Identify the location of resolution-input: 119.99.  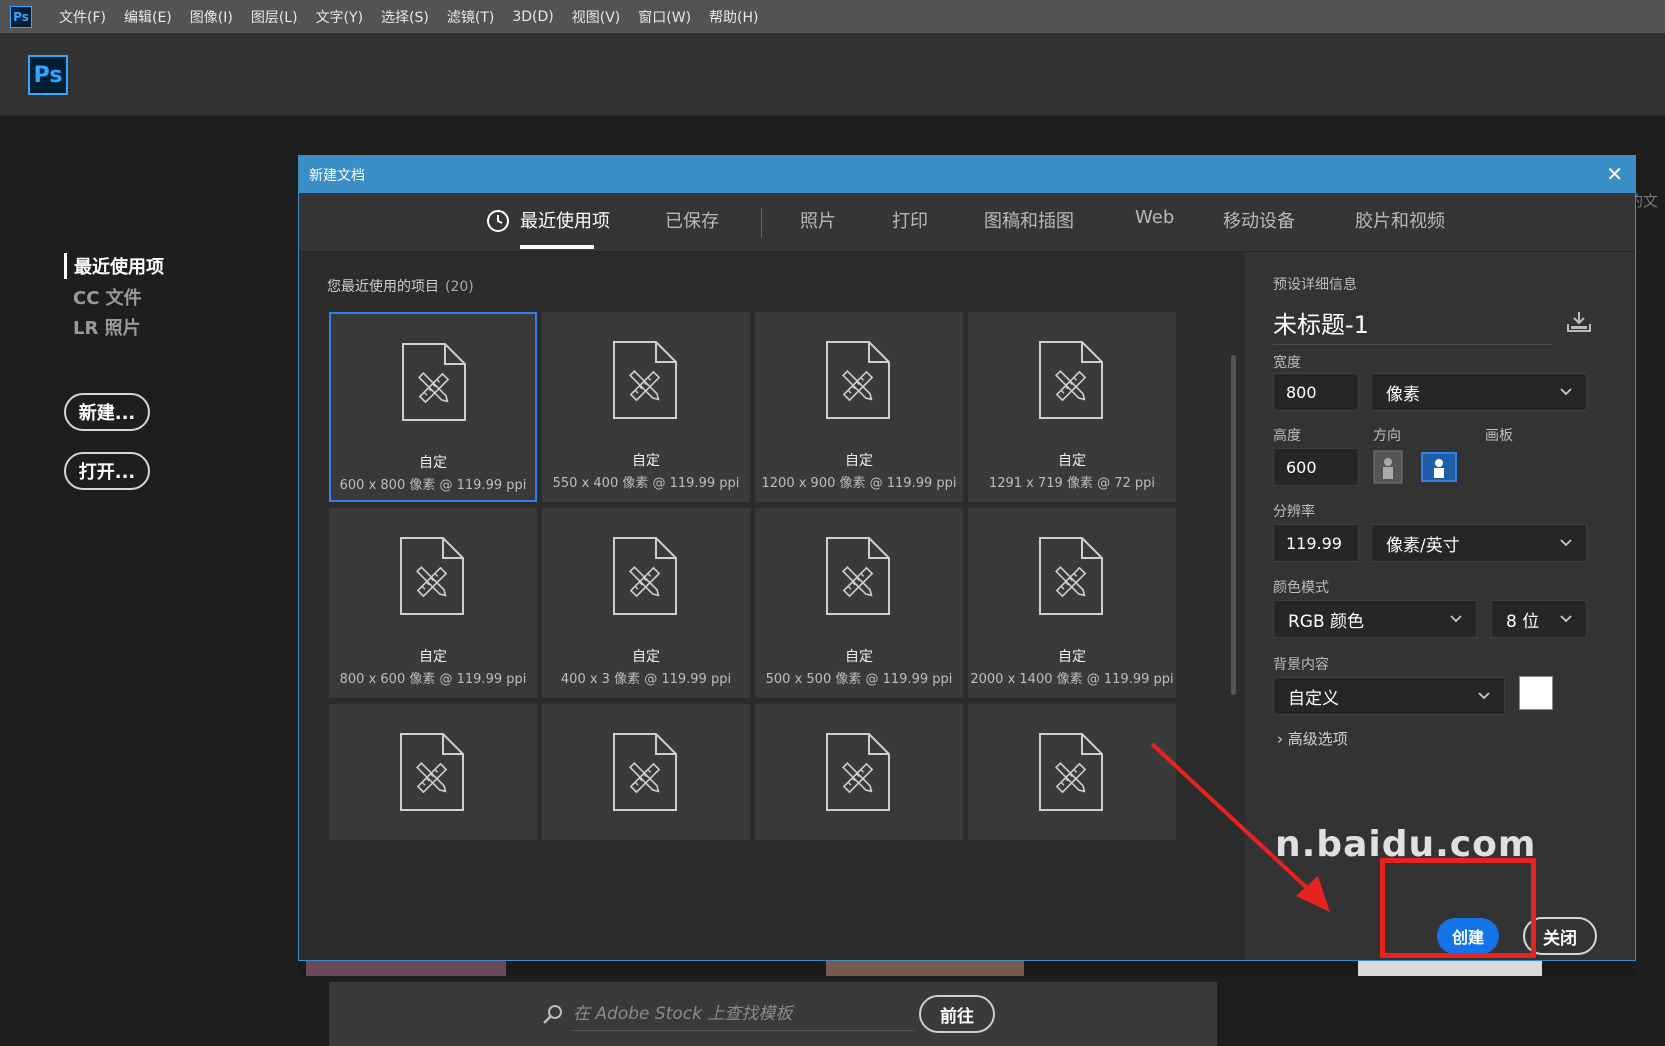
(1316, 543).